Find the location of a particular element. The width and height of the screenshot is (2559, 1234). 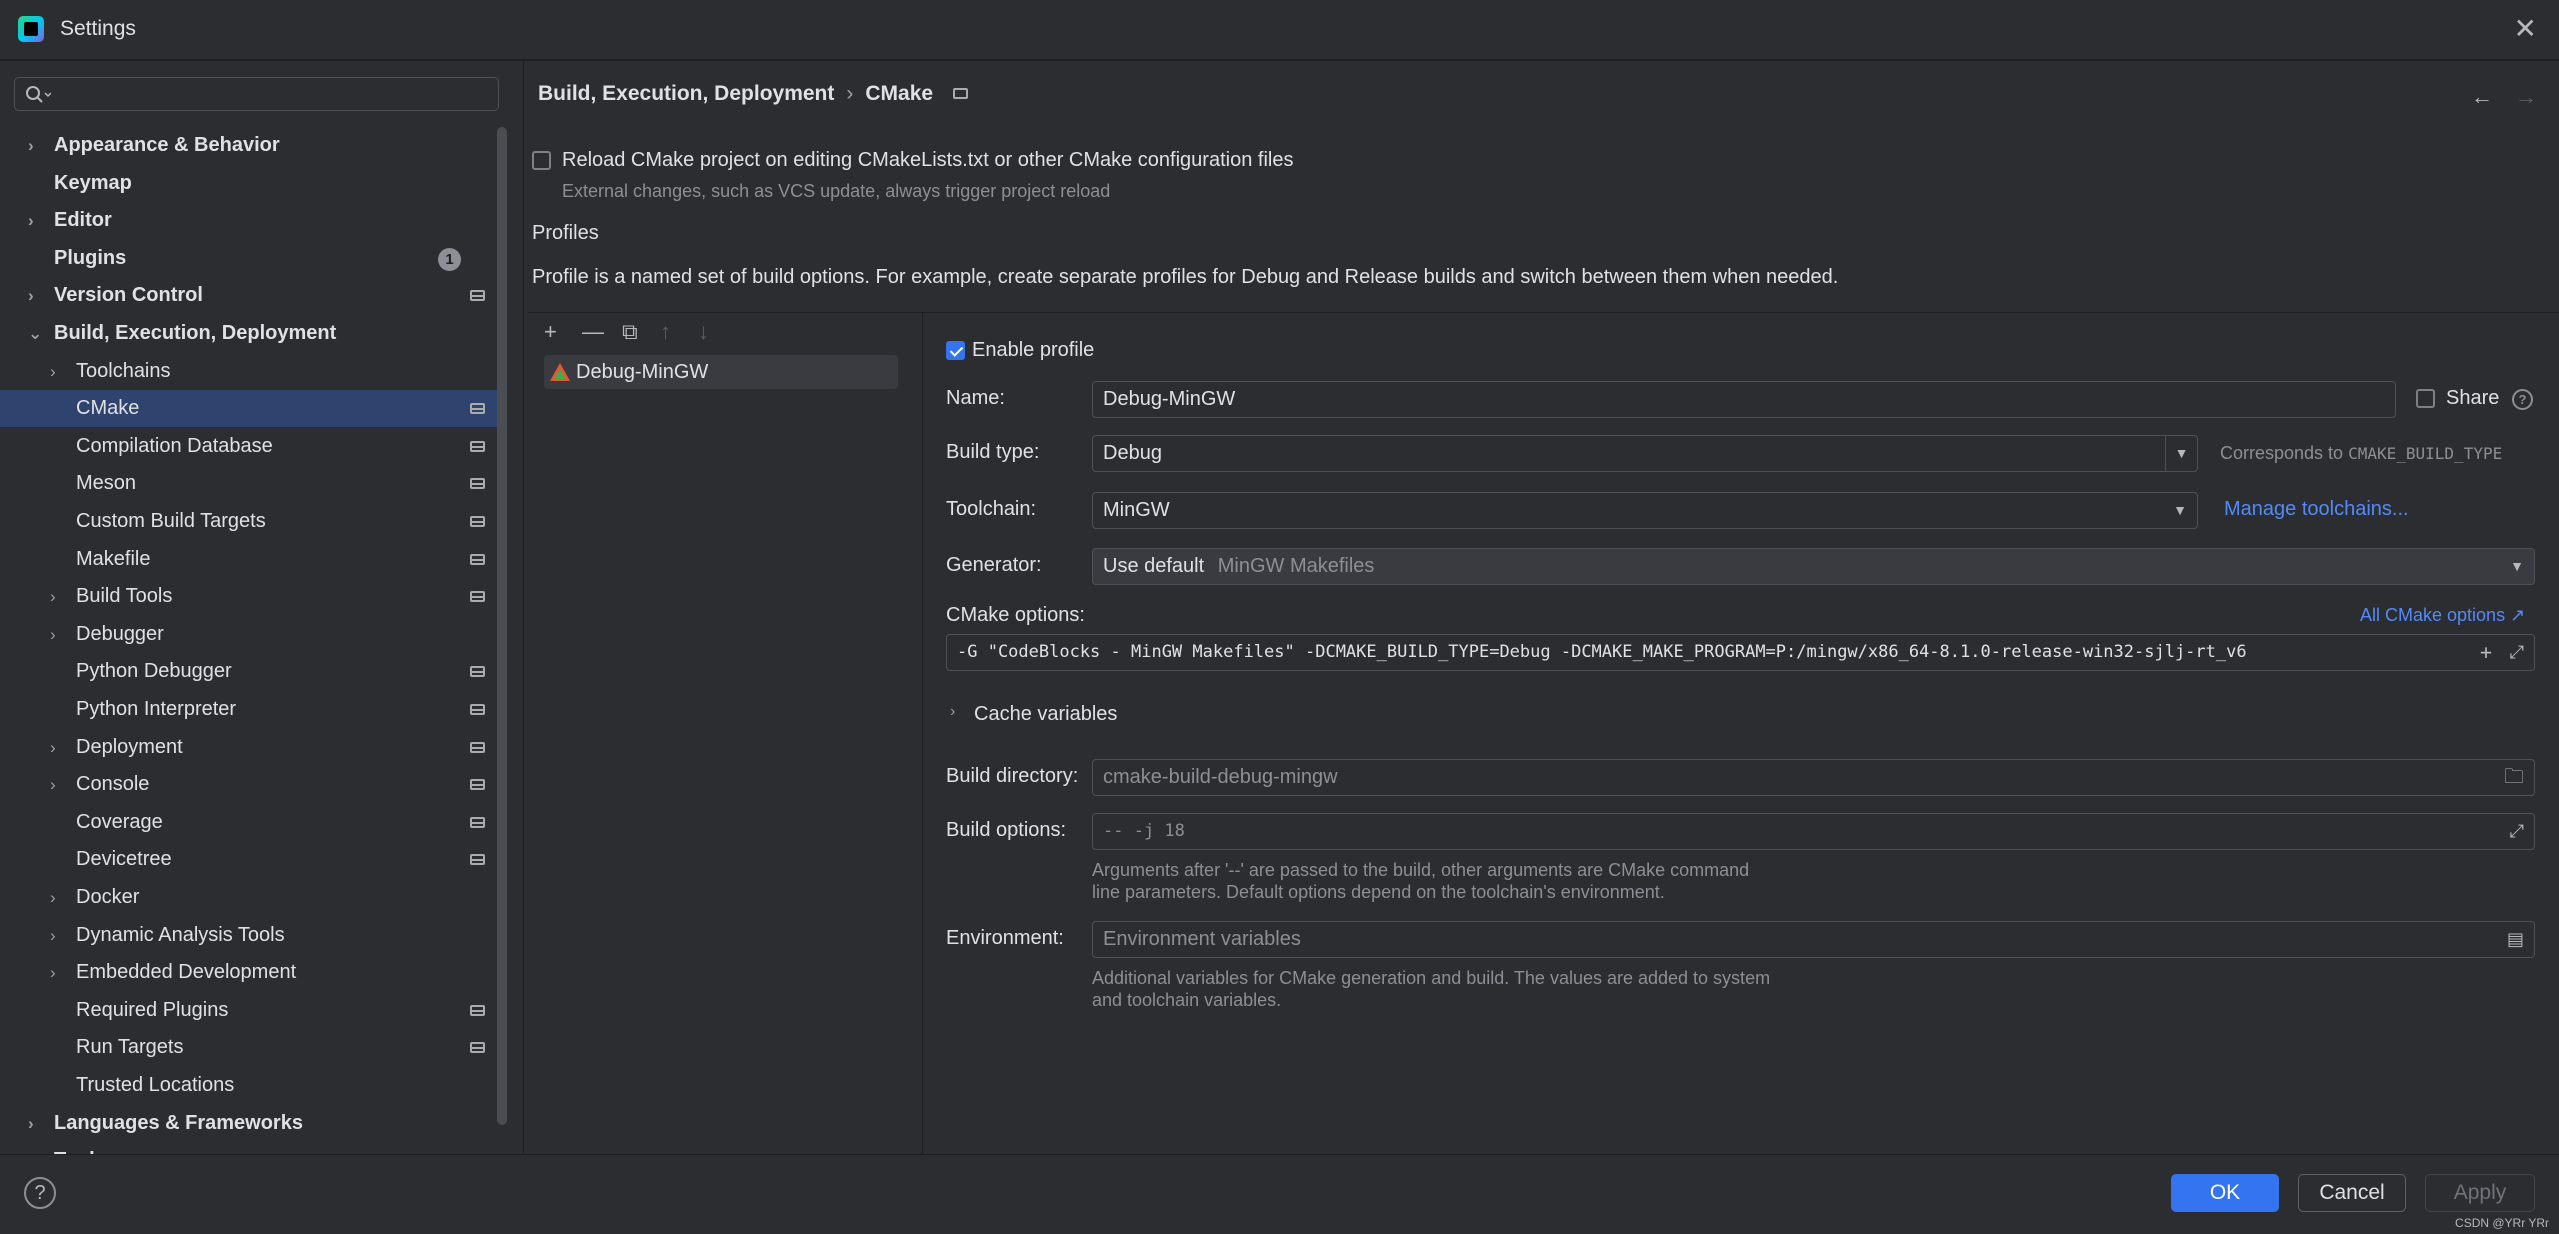

sidebar-item-compilation-database: Compilation Database is located at coordinates (250, 446).